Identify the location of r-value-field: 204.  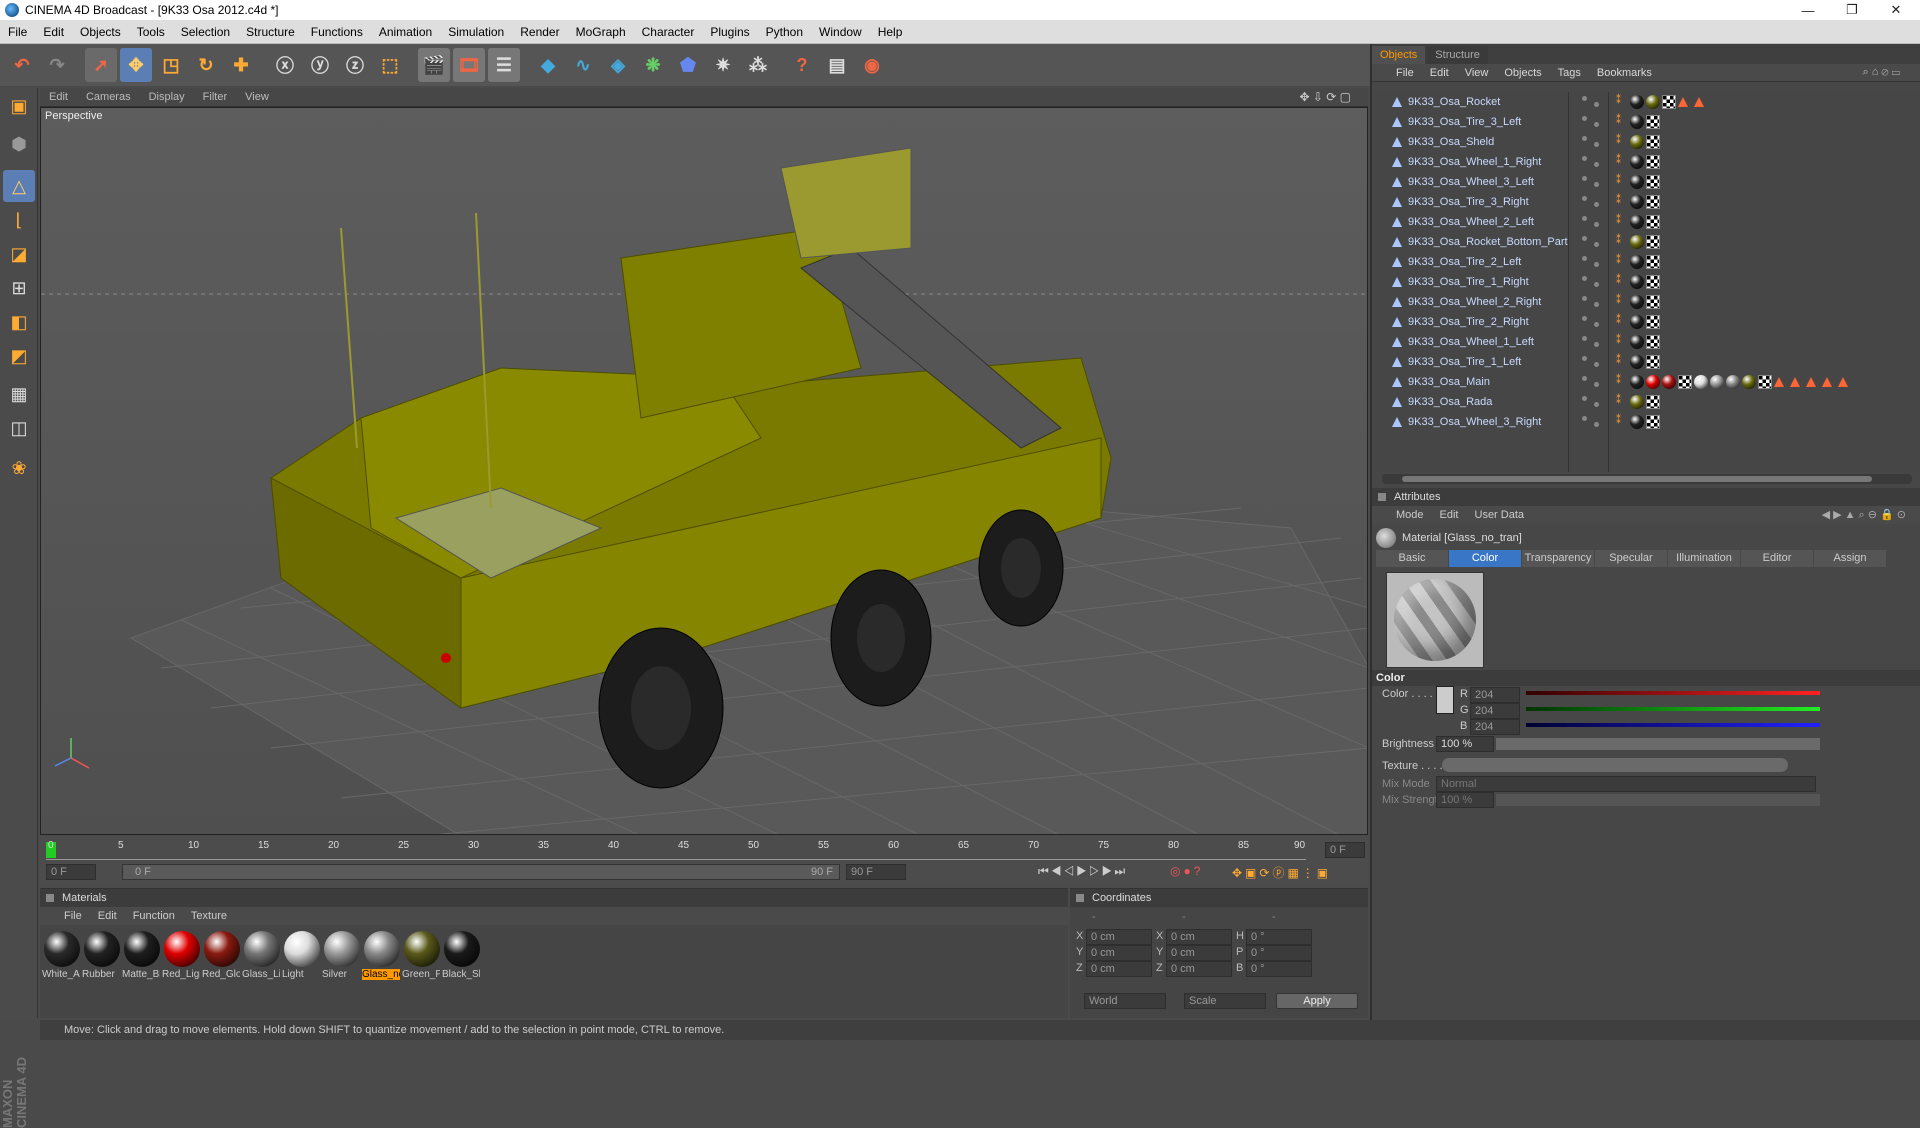
(1495, 695).